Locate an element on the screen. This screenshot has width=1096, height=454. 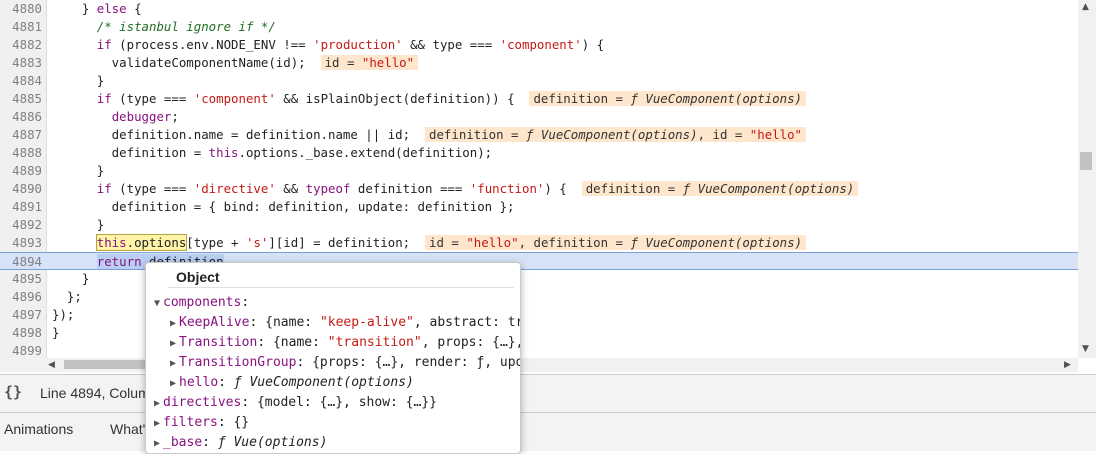
property-key: filters is located at coordinates (190, 422).